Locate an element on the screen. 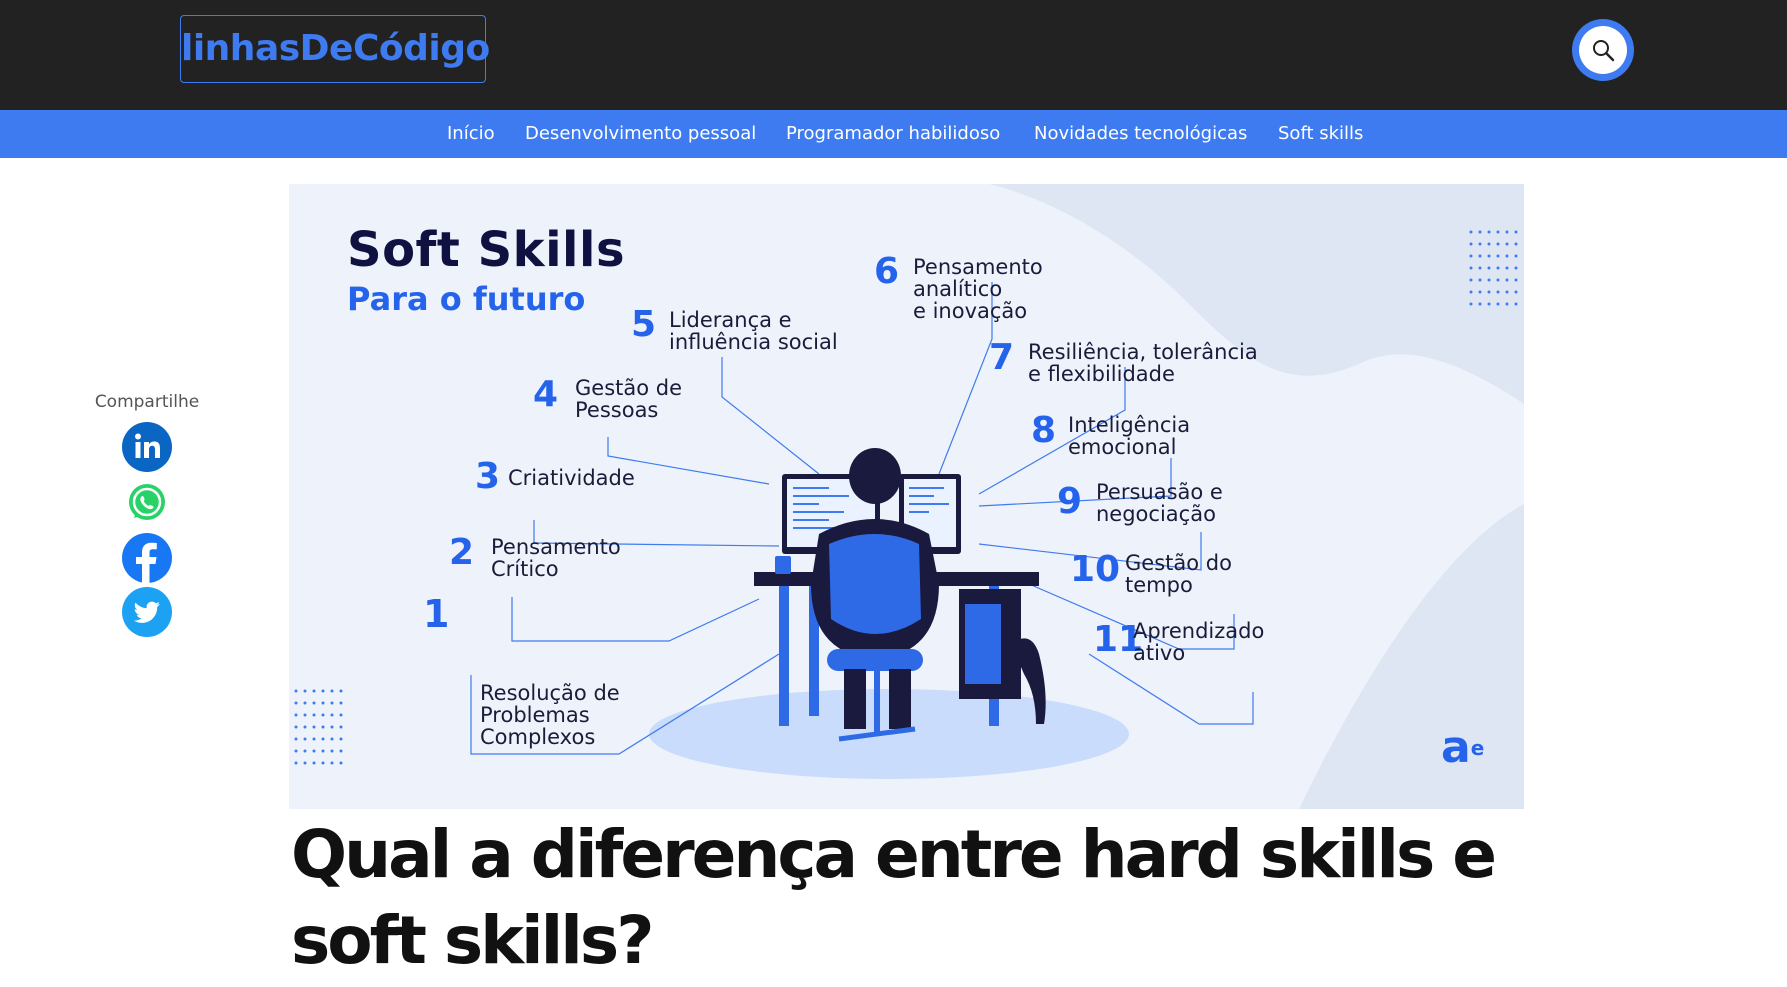 This screenshot has width=1787, height=987. twitter-icon is located at coordinates (146, 612).